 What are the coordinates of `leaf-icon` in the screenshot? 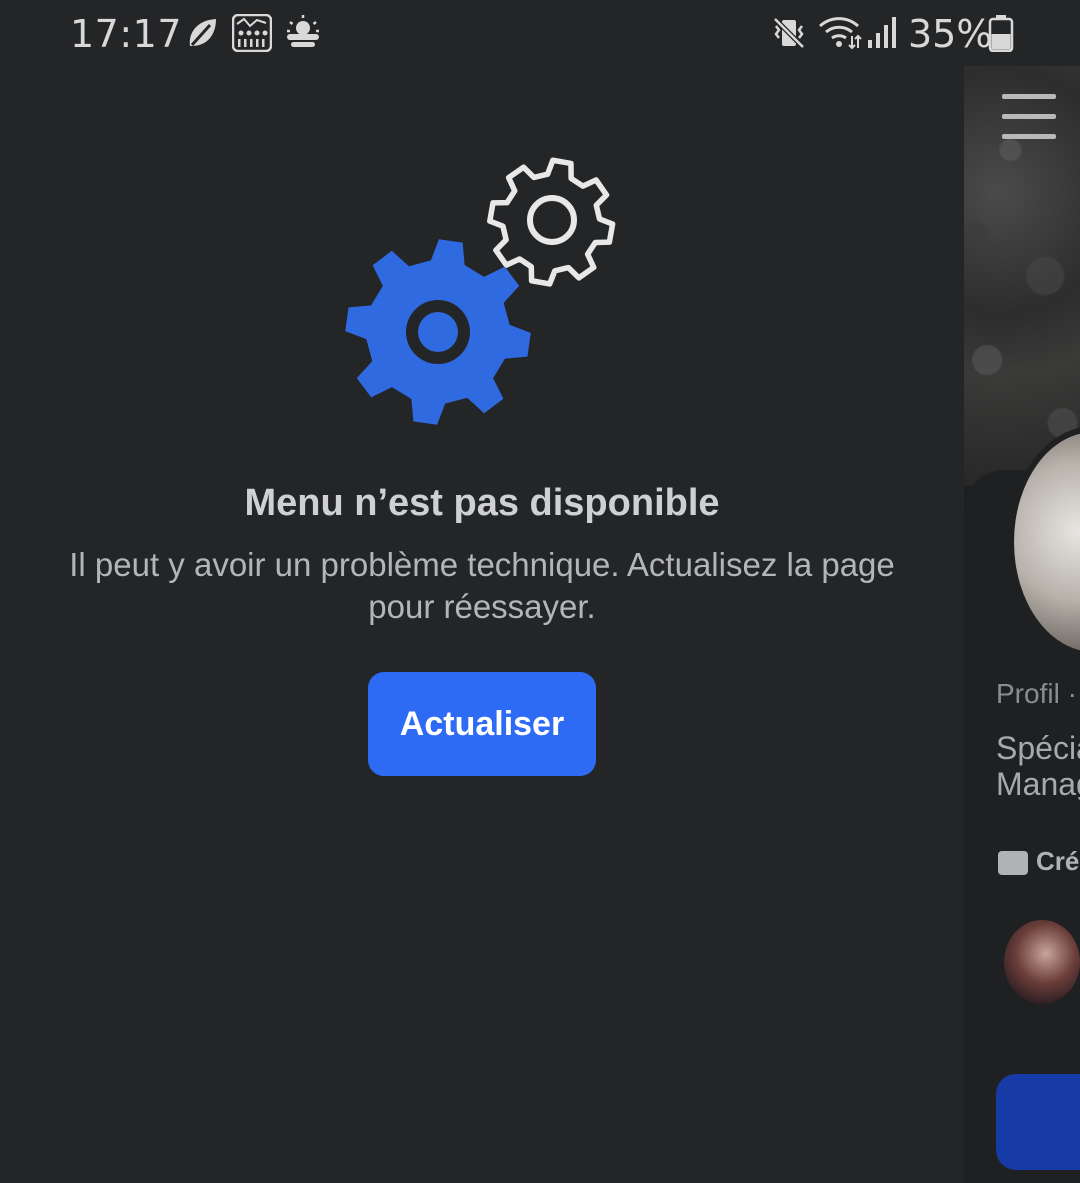 It's located at (202, 35).